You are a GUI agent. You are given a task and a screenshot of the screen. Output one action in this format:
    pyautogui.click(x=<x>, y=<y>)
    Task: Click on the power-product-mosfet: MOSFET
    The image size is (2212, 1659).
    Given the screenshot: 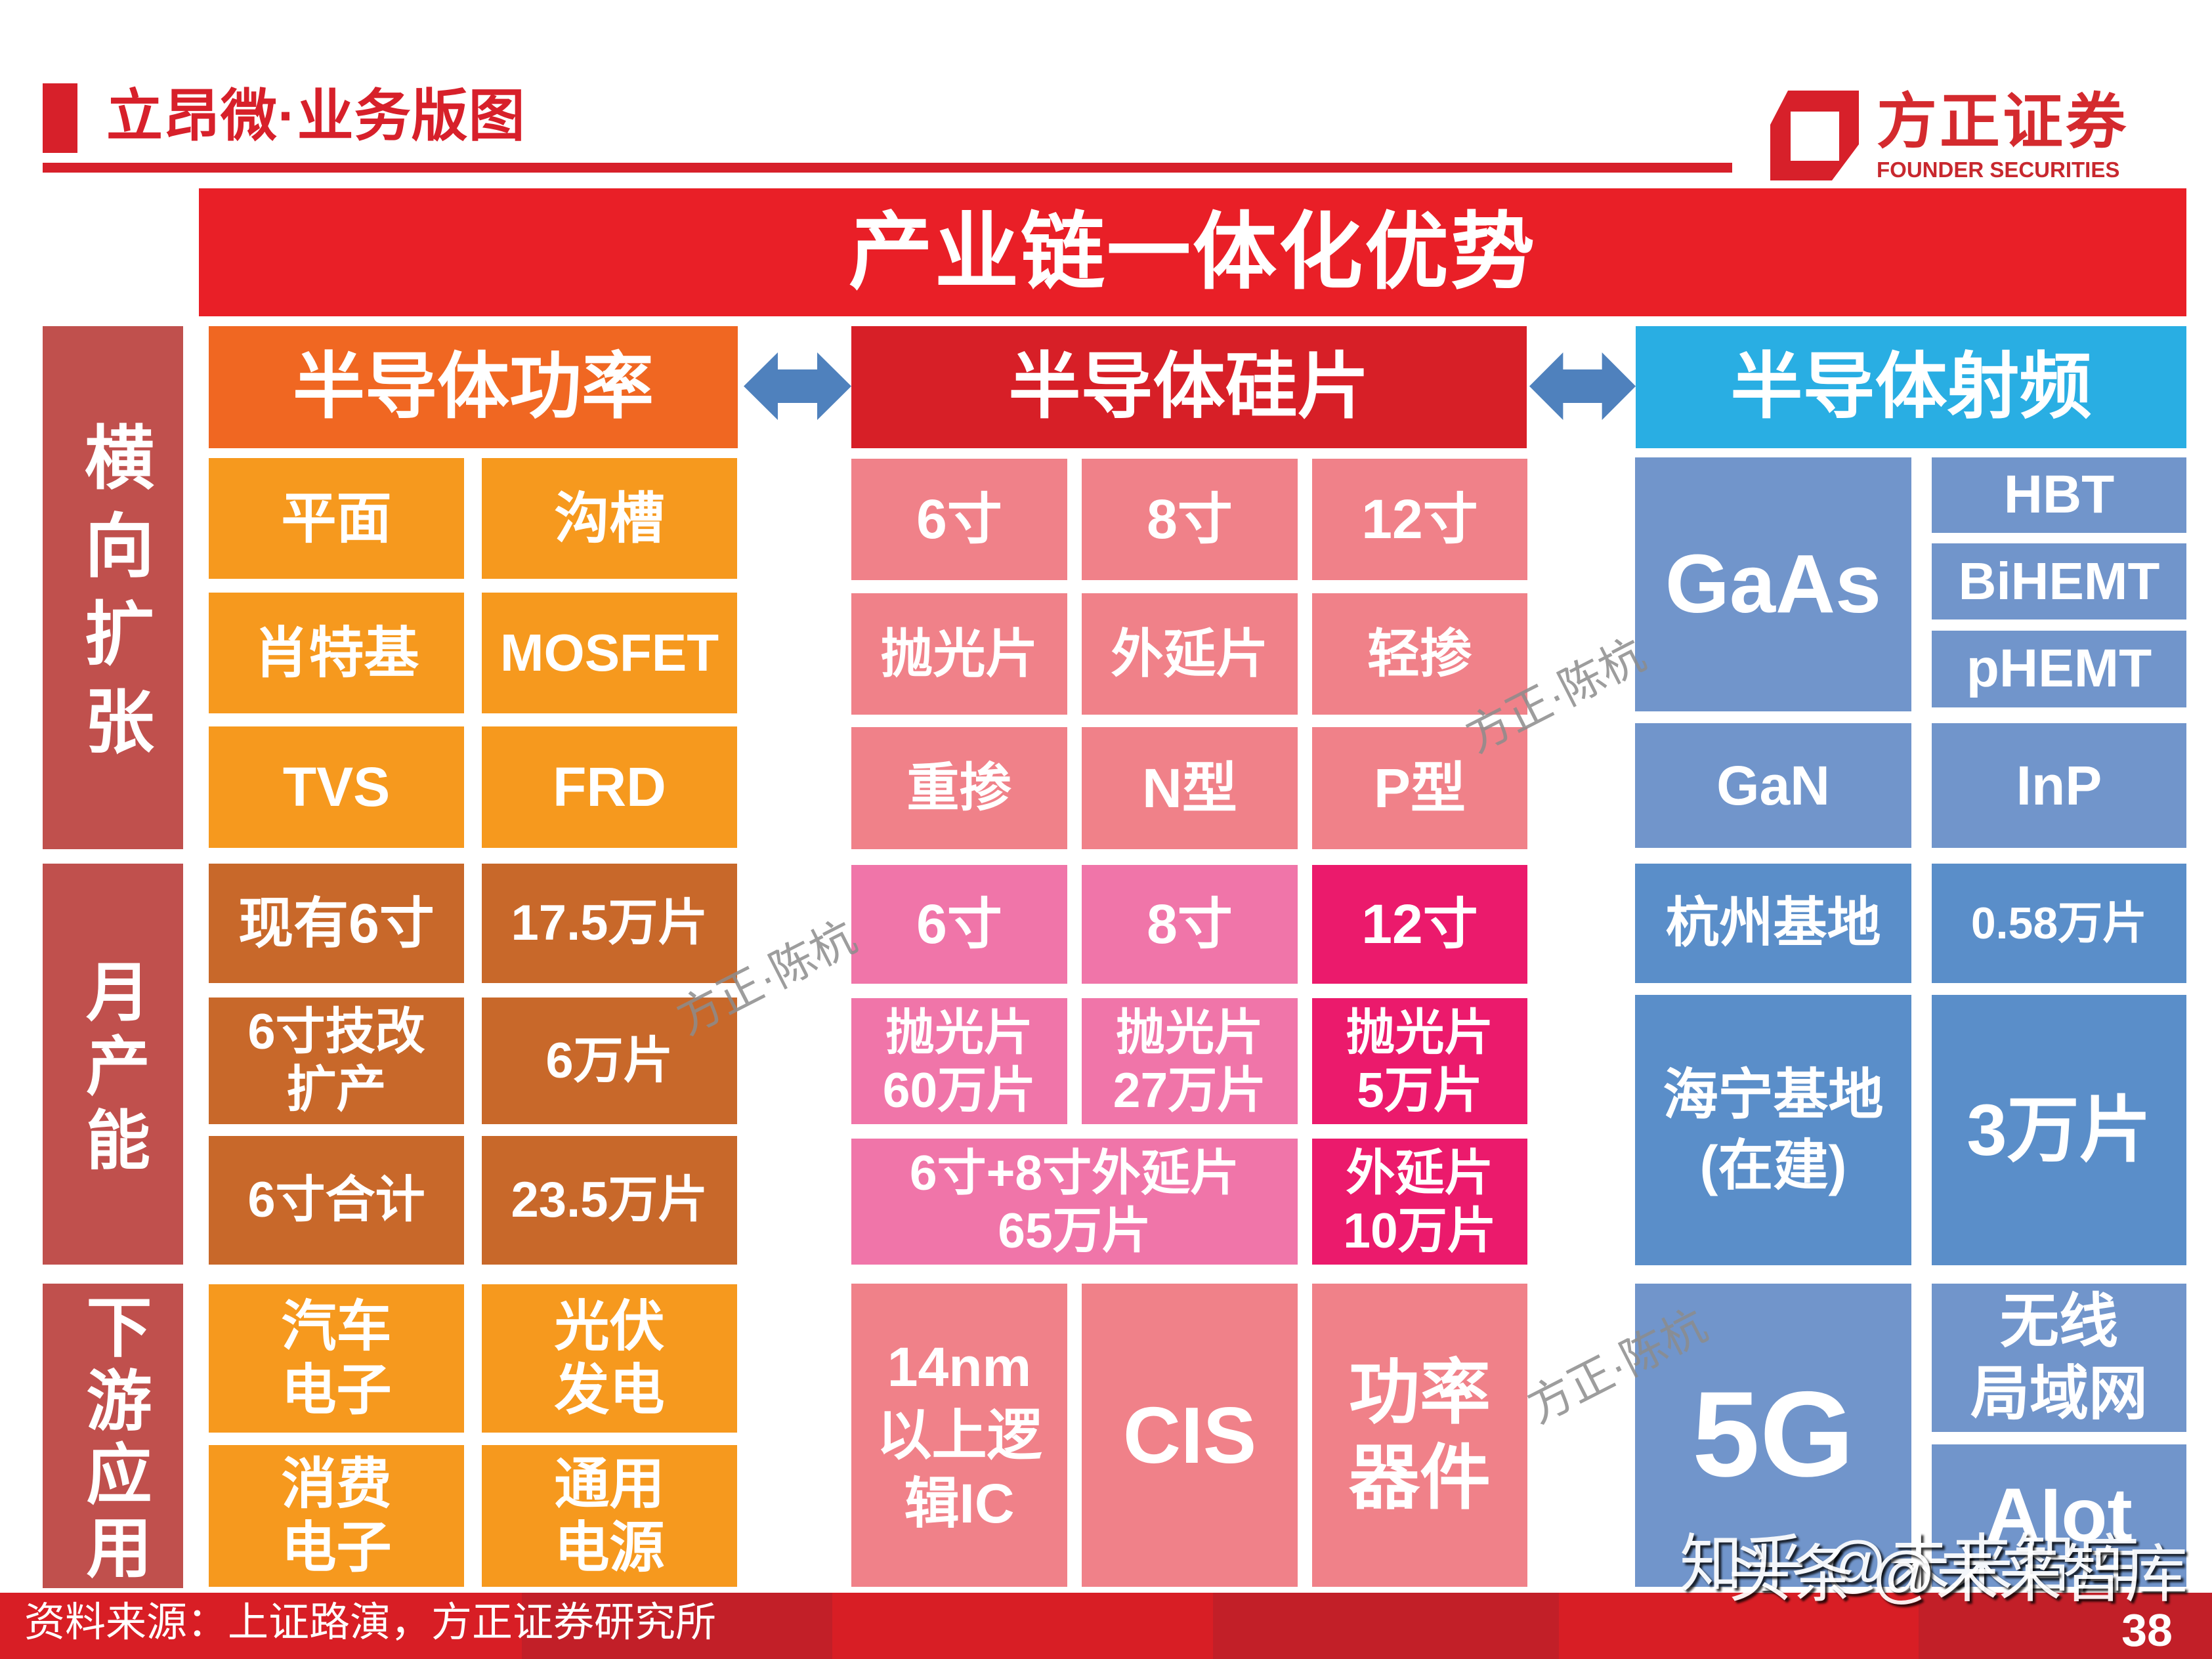 What is the action you would take?
    pyautogui.click(x=610, y=653)
    